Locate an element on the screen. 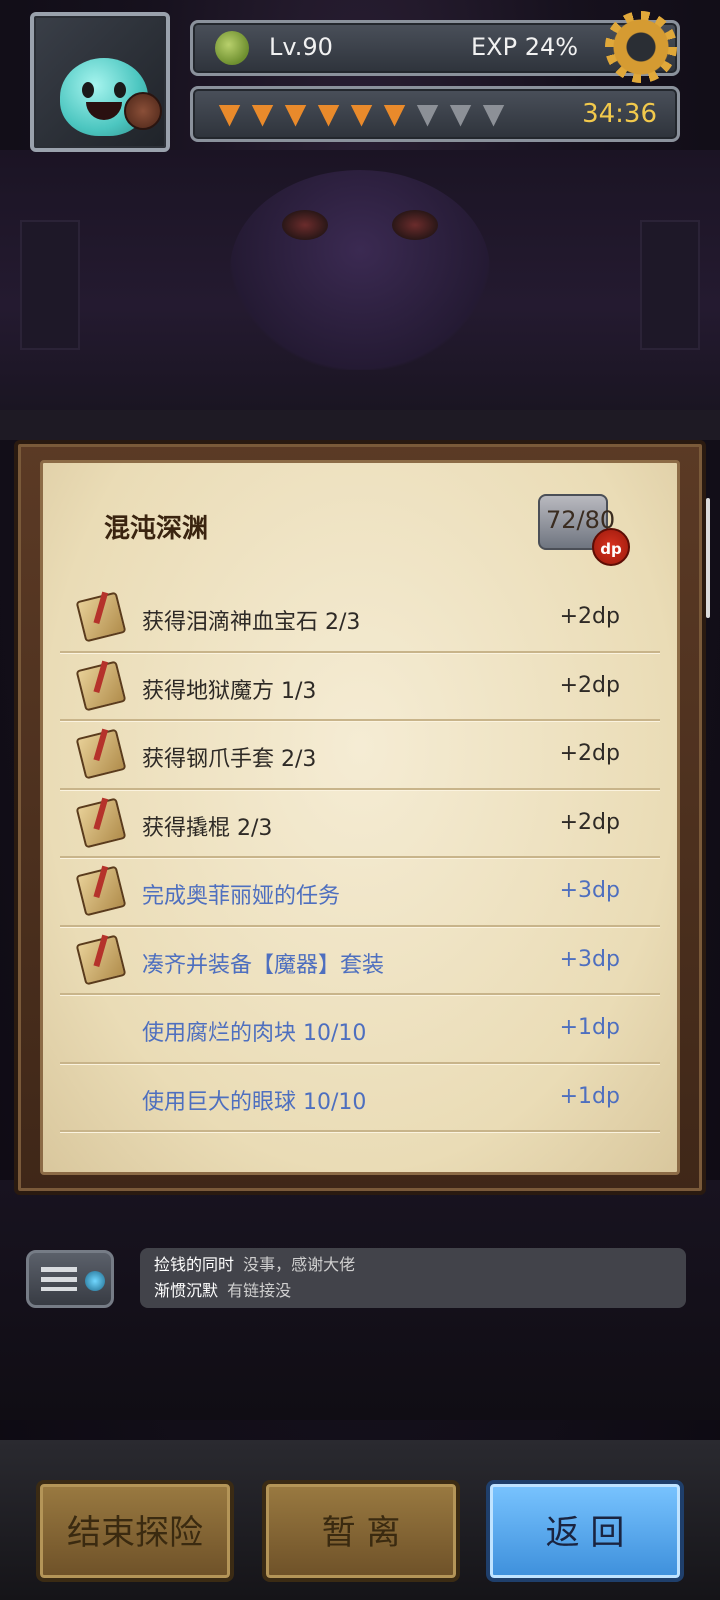  quest-label: 获得泪滴神血宝石 2/3 is located at coordinates (251, 622).